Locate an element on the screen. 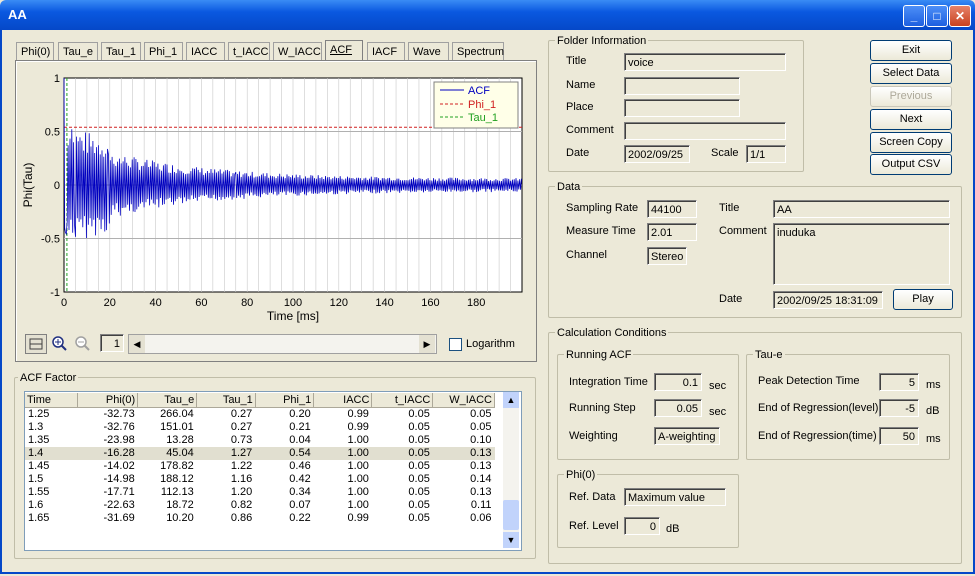  tab-phi-1: Phi_1 is located at coordinates (163, 51).